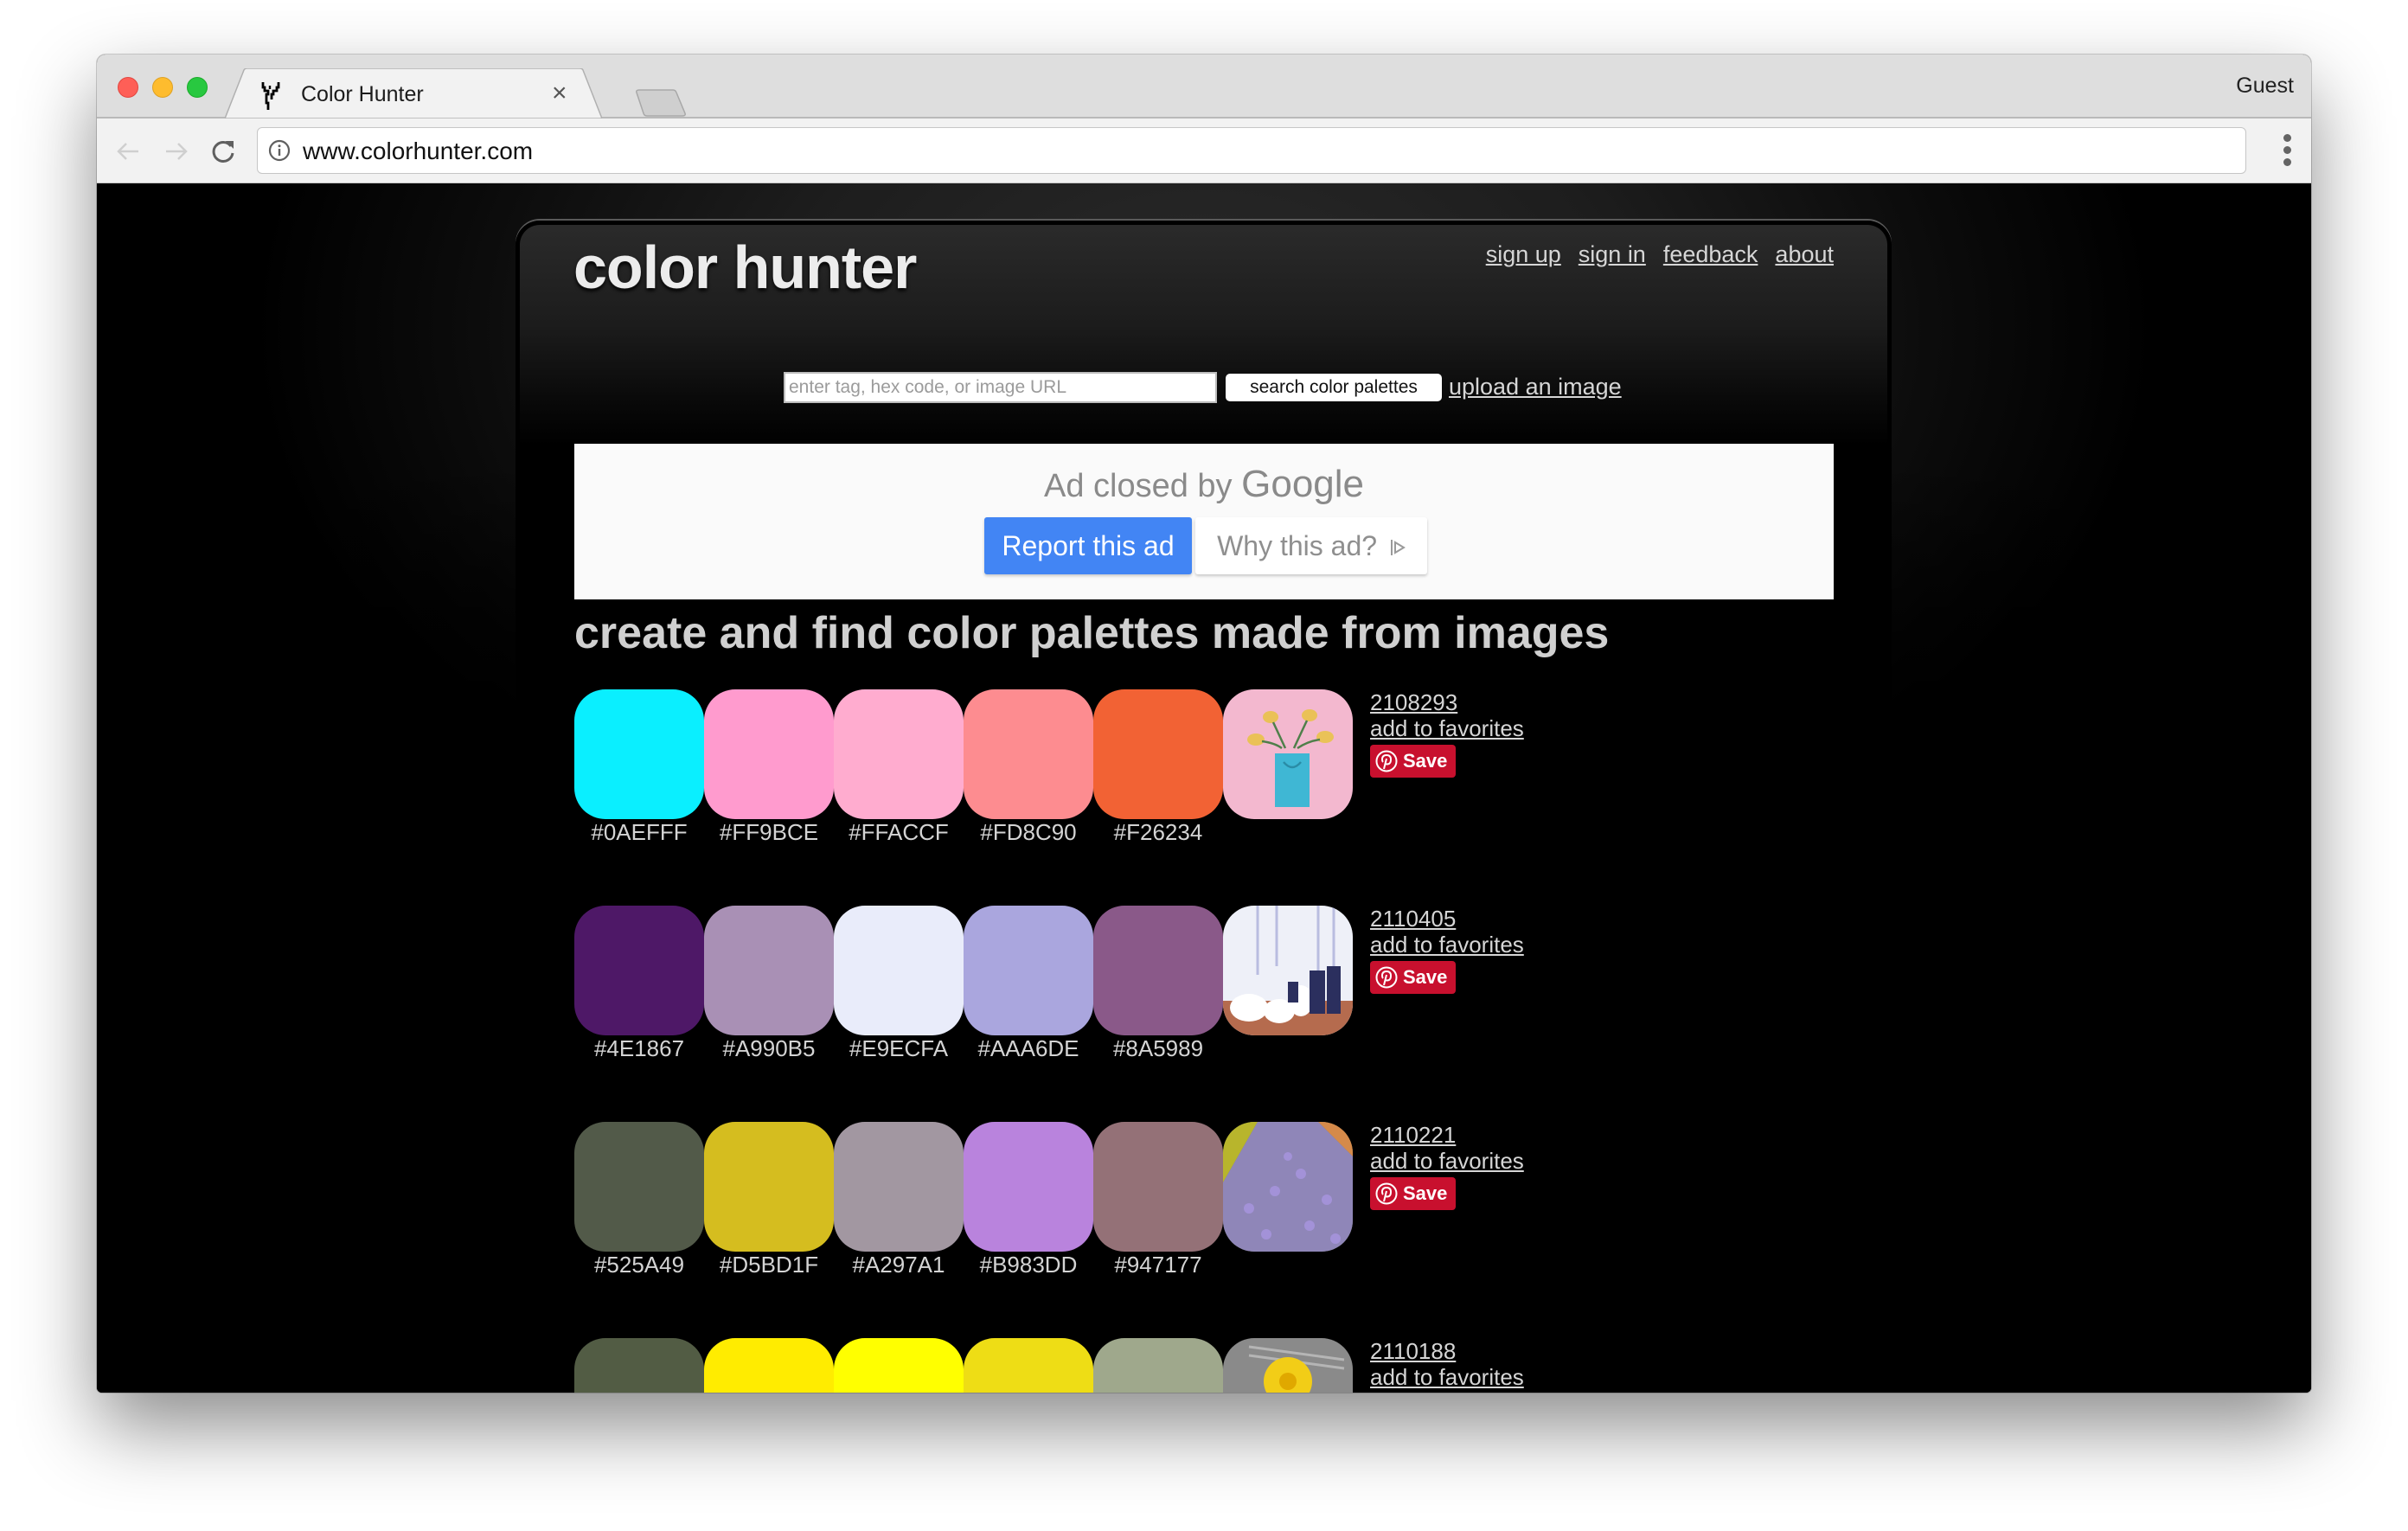 Image resolution: width=2408 pixels, height=1531 pixels. I want to click on nav-sign-up-link: sign up, so click(1523, 254).